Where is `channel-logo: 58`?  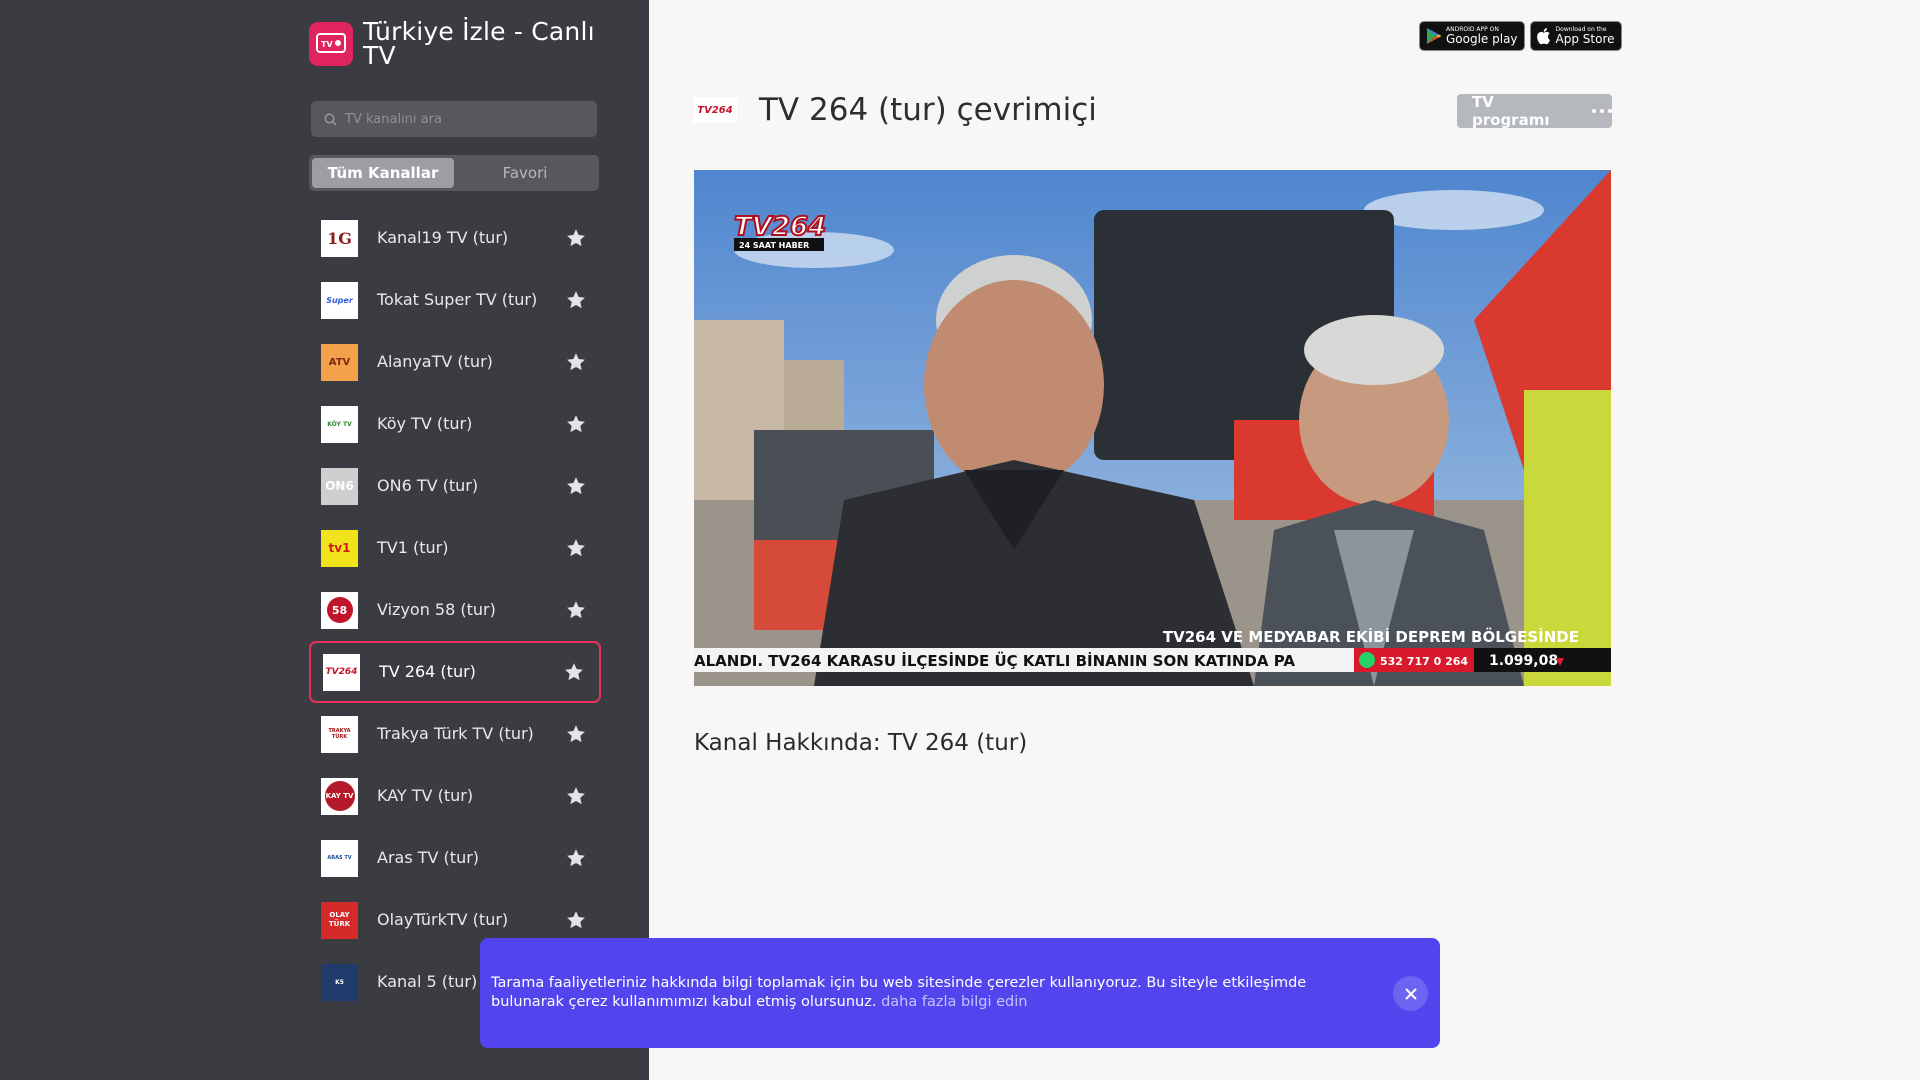
channel-logo: 58 is located at coordinates (339, 610).